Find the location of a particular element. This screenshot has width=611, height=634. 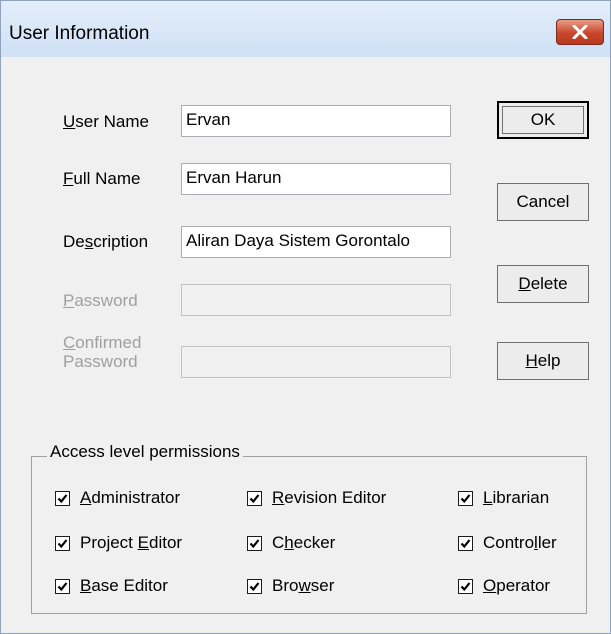

checkbox-base-editor: Base Editor is located at coordinates (111, 586).